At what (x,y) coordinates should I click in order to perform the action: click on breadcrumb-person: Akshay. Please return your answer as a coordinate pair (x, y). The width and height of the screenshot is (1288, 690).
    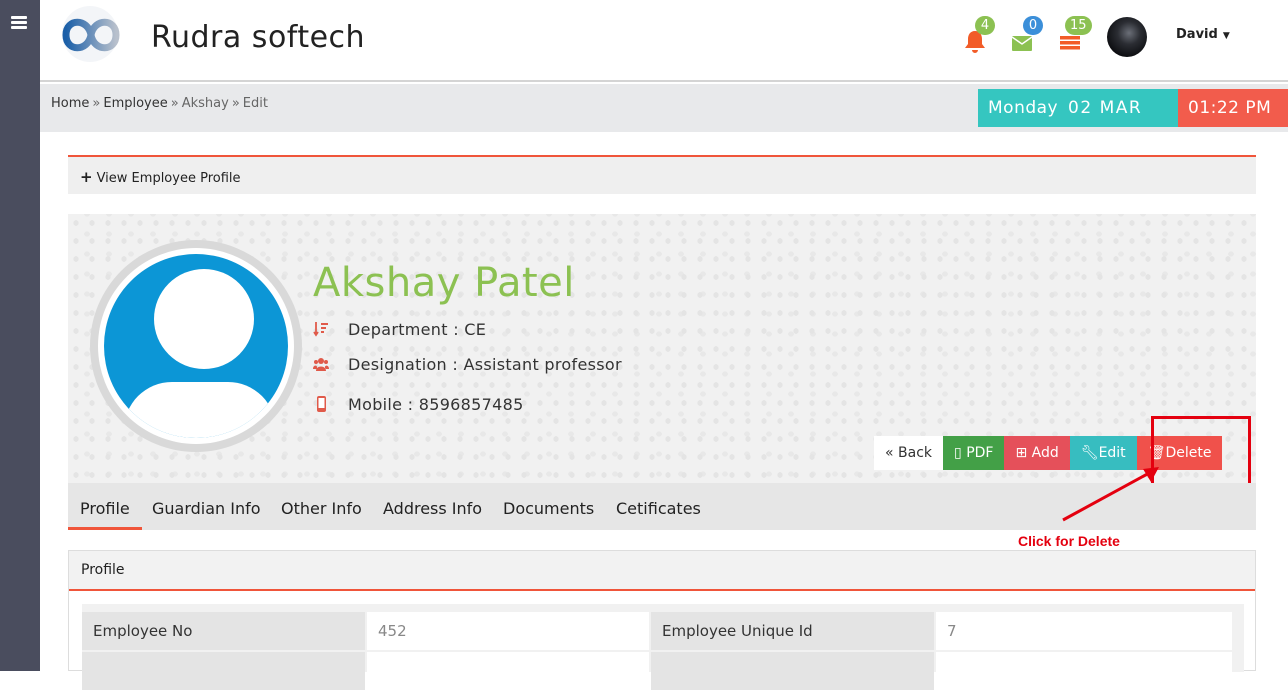
    Looking at the image, I should click on (205, 103).